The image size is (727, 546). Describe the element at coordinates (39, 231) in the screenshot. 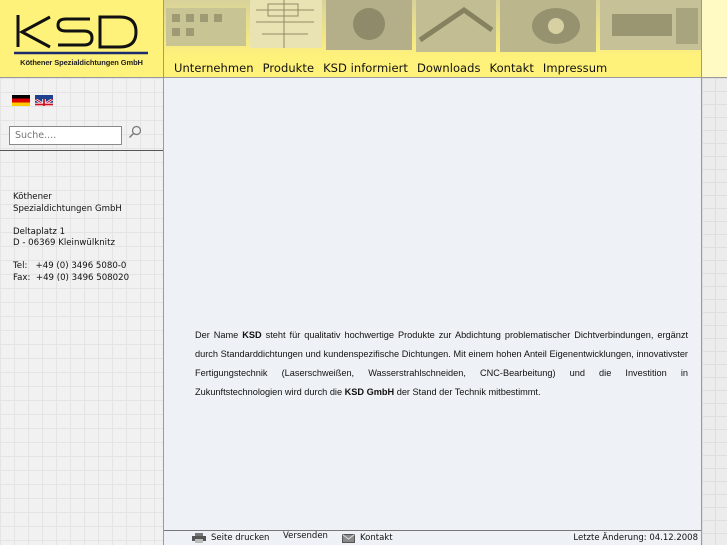

I see `street-address: Deltaplatz 1` at that location.